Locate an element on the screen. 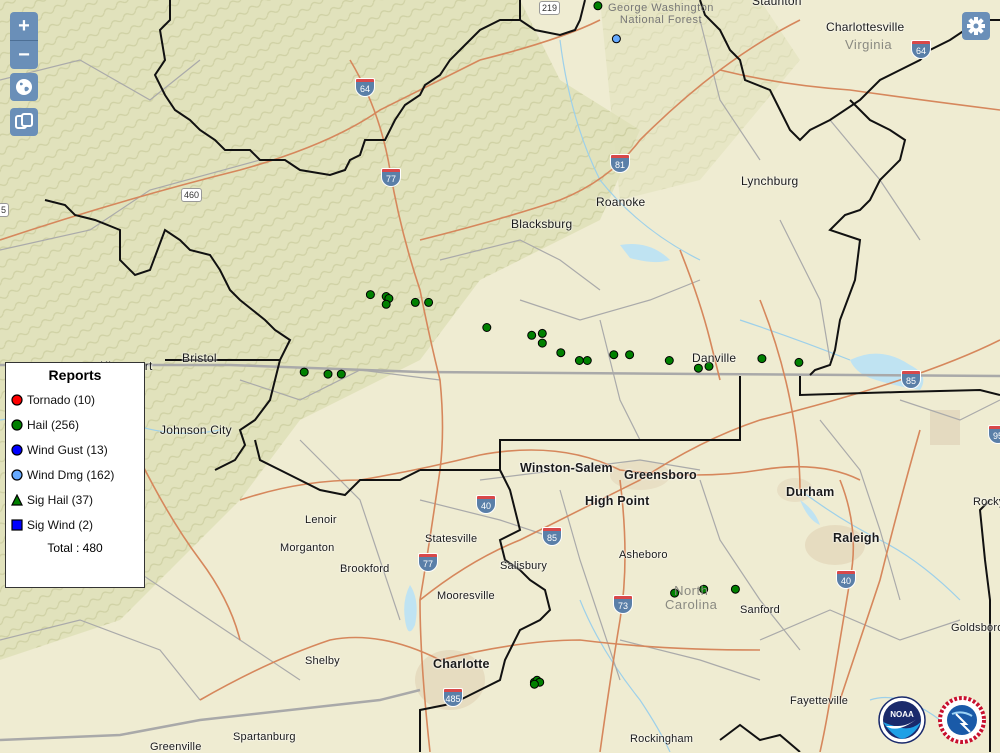 This screenshot has width=1000, height=753. legend-label: Sig Wind (2) is located at coordinates (60, 524).